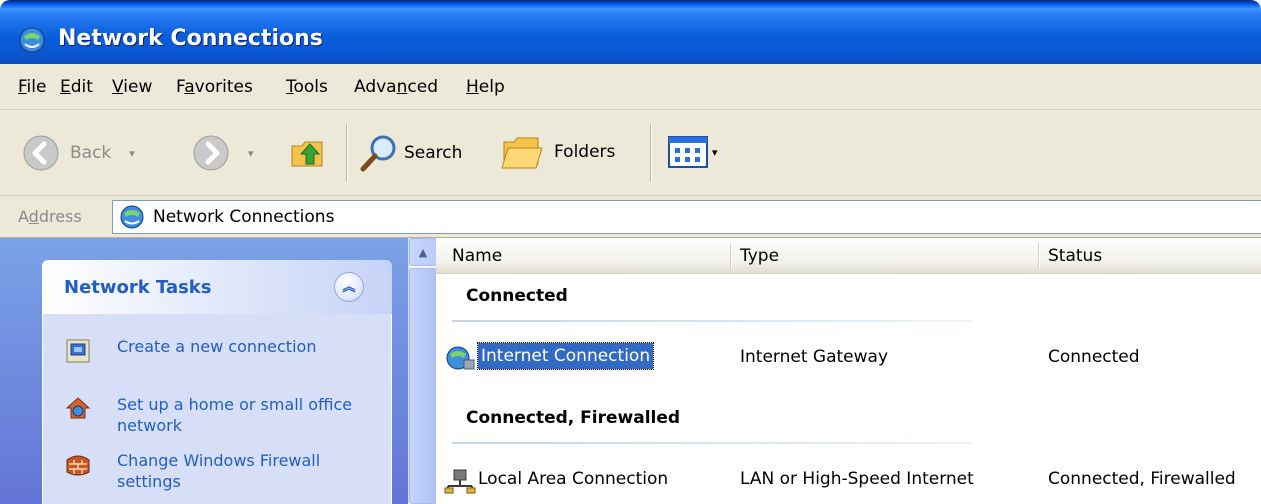 Image resolution: width=1261 pixels, height=504 pixels. Describe the element at coordinates (423, 386) in the screenshot. I see `scroll-thumb` at that location.